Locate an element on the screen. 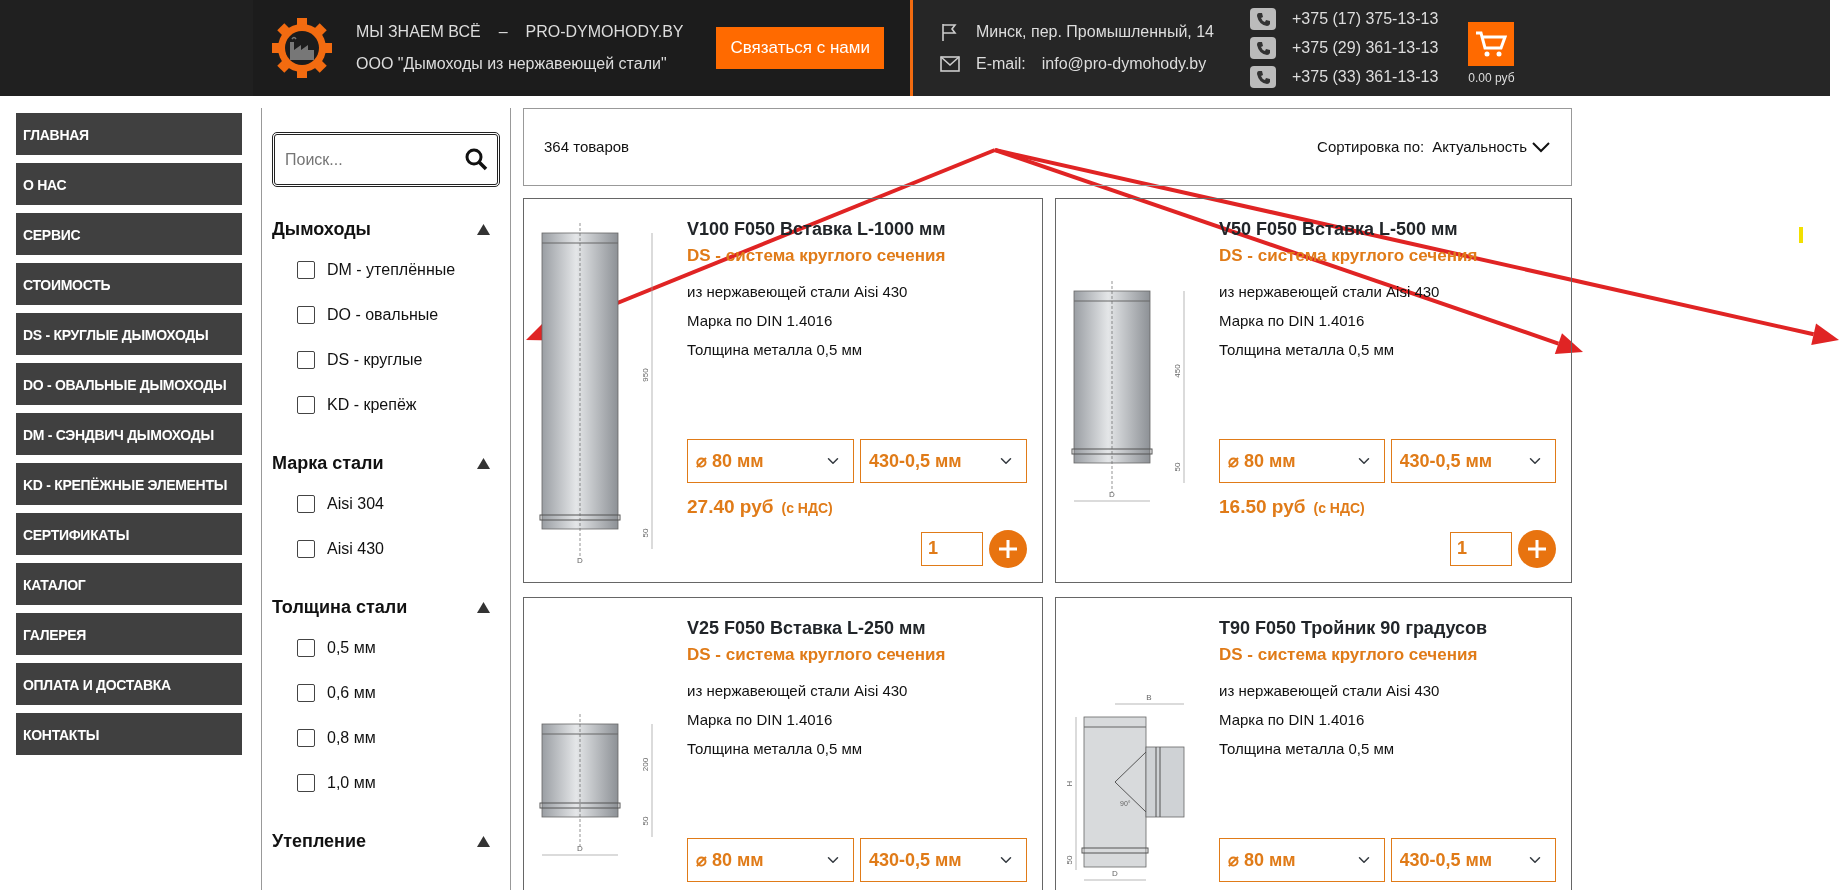  dash-text: – is located at coordinates (503, 32).